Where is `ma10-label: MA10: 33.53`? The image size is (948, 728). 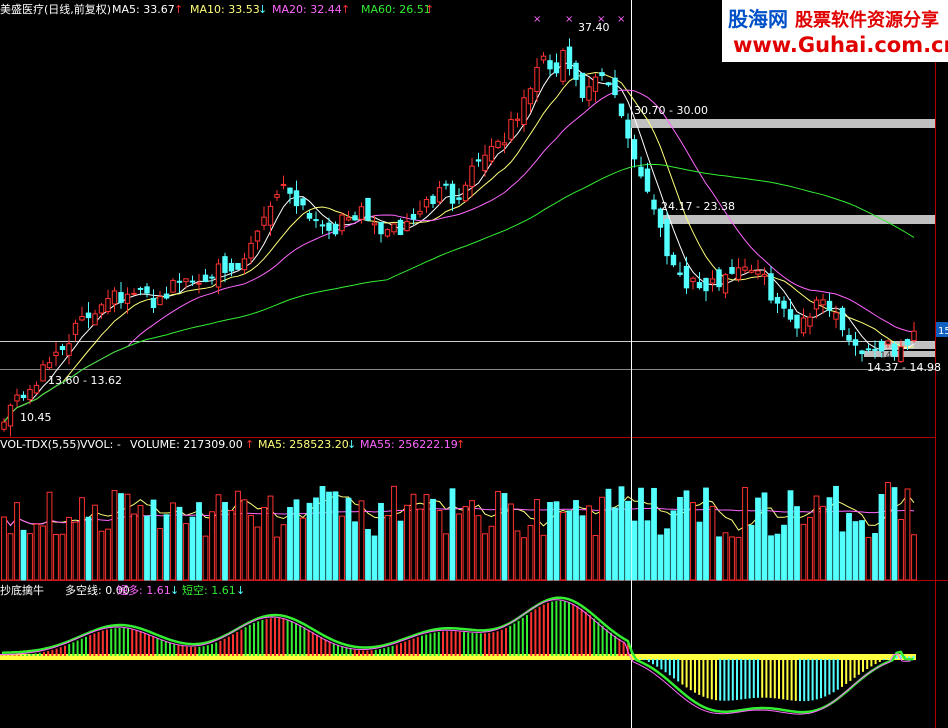 ma10-label: MA10: 33.53 is located at coordinates (225, 9).